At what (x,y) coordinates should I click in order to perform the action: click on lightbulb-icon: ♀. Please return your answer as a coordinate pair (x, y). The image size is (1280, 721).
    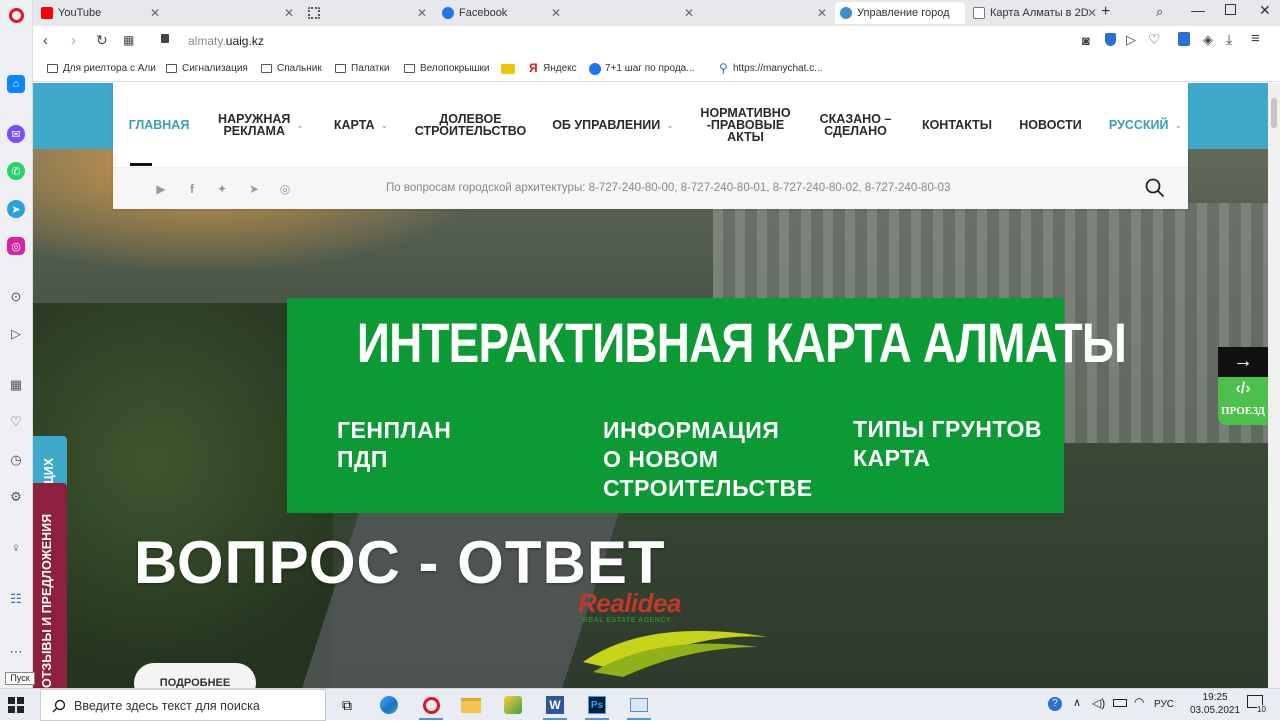
    Looking at the image, I should click on (16, 547).